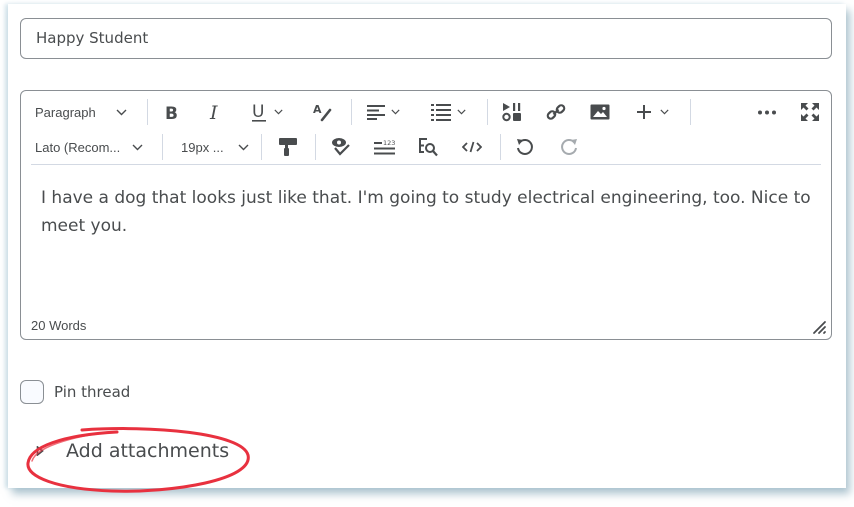 The image size is (854, 507). I want to click on toolbar-row-2: Lato (Recom... 19px ... 123, so click(426, 147).